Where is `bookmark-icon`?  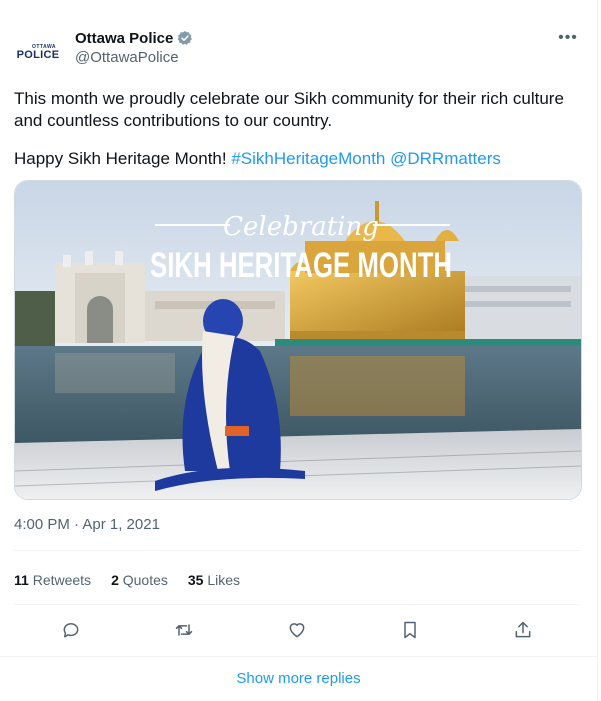 bookmark-icon is located at coordinates (410, 630).